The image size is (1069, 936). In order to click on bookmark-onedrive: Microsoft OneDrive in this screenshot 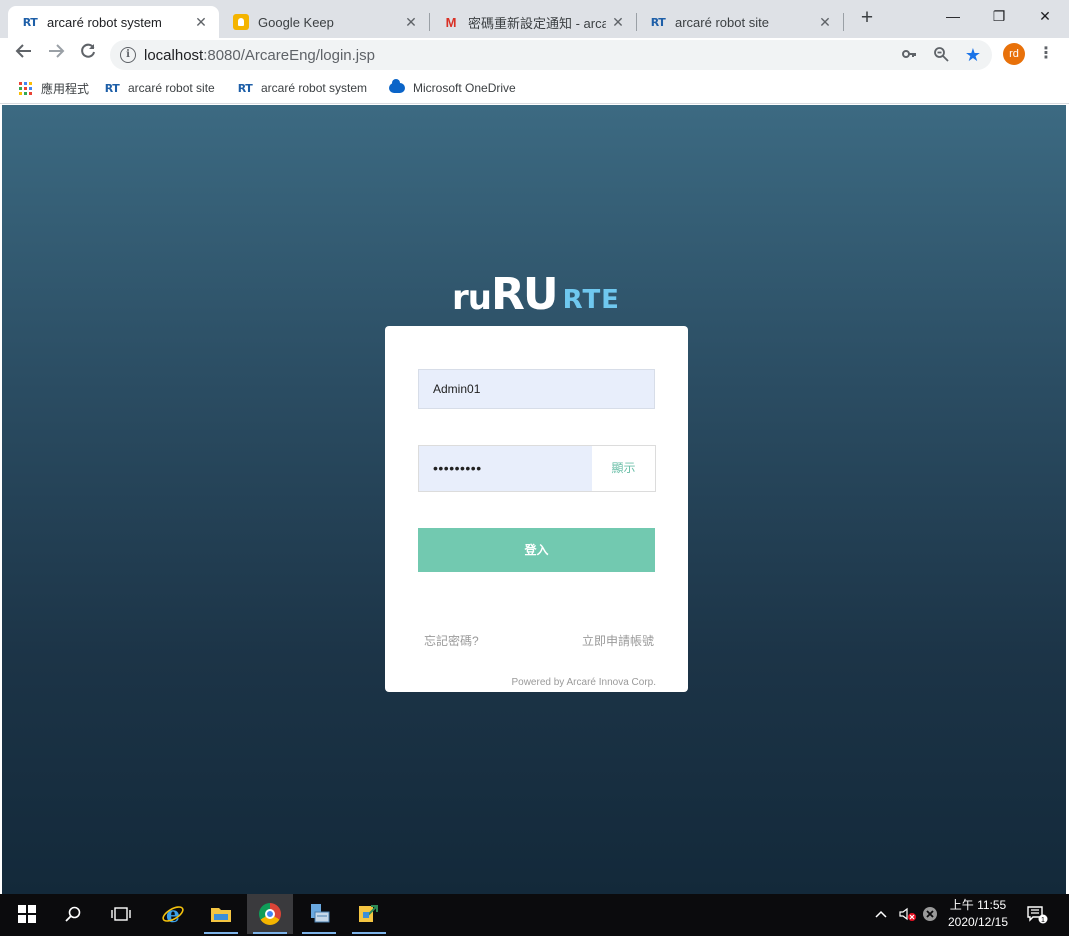, I will do `click(452, 88)`.